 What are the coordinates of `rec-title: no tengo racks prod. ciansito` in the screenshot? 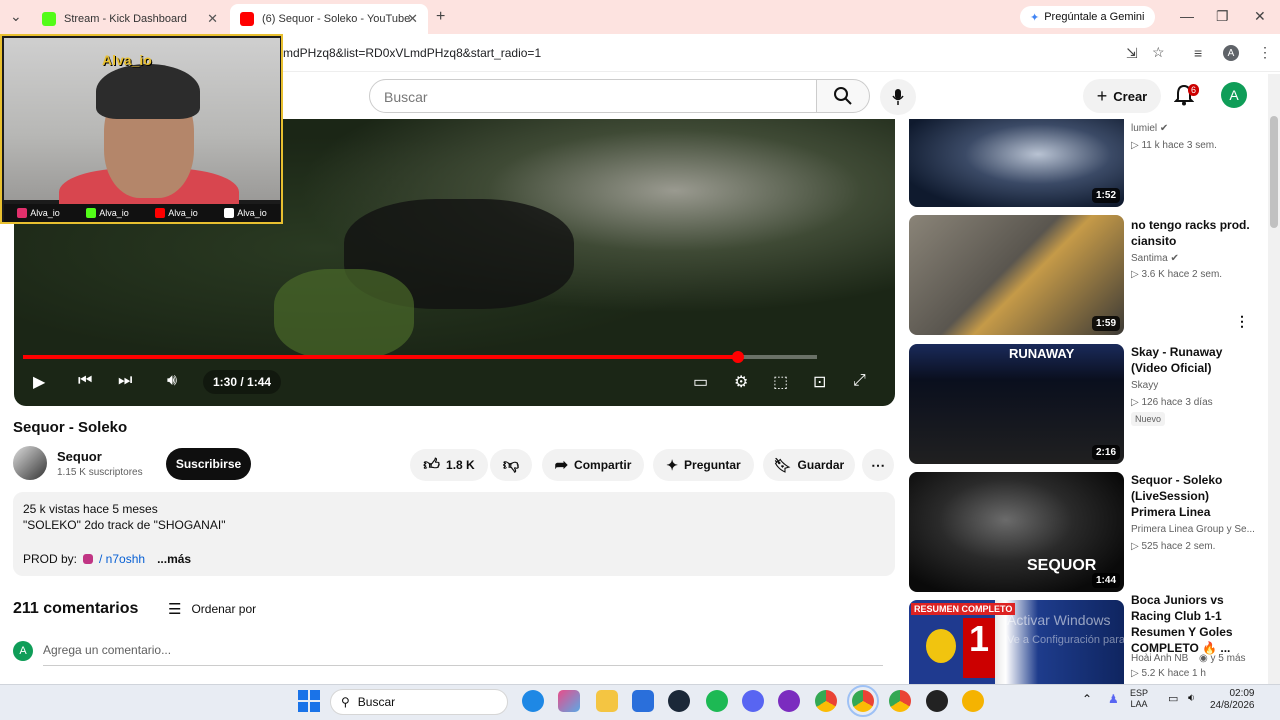 It's located at (1193, 233).